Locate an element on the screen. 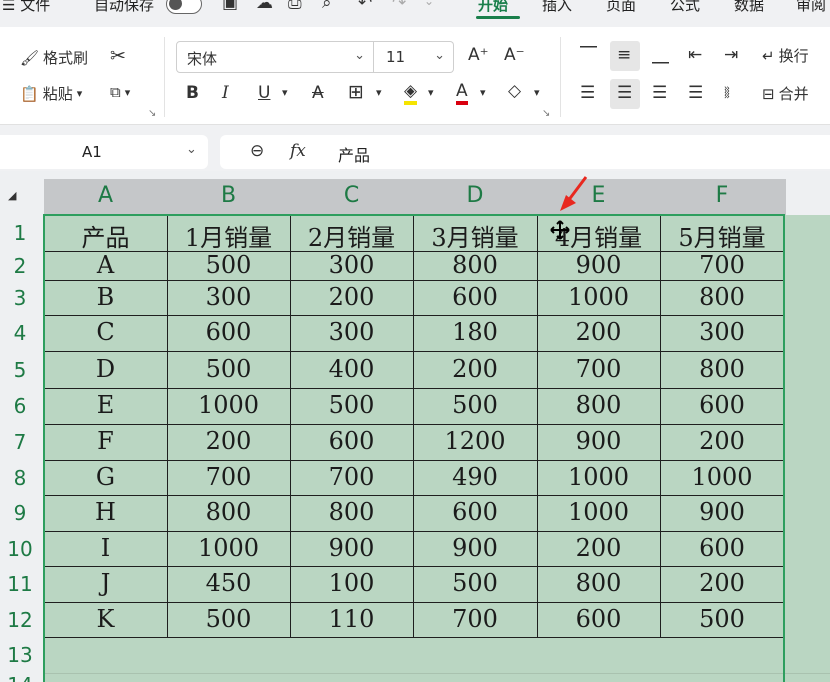 The width and height of the screenshot is (830, 682). row-header-8: 8 is located at coordinates (20, 478).